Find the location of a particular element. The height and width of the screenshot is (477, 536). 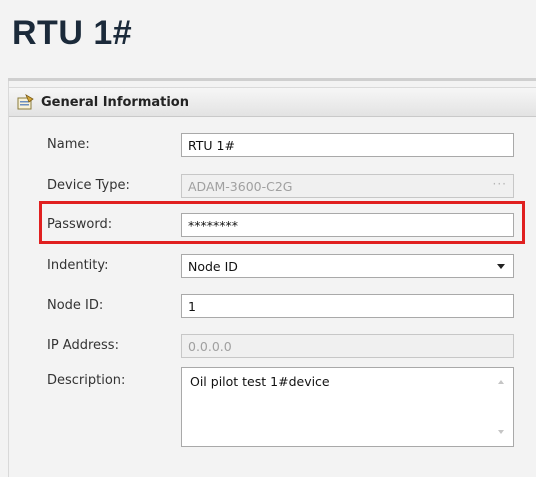

chevron-down-icon is located at coordinates (501, 266).